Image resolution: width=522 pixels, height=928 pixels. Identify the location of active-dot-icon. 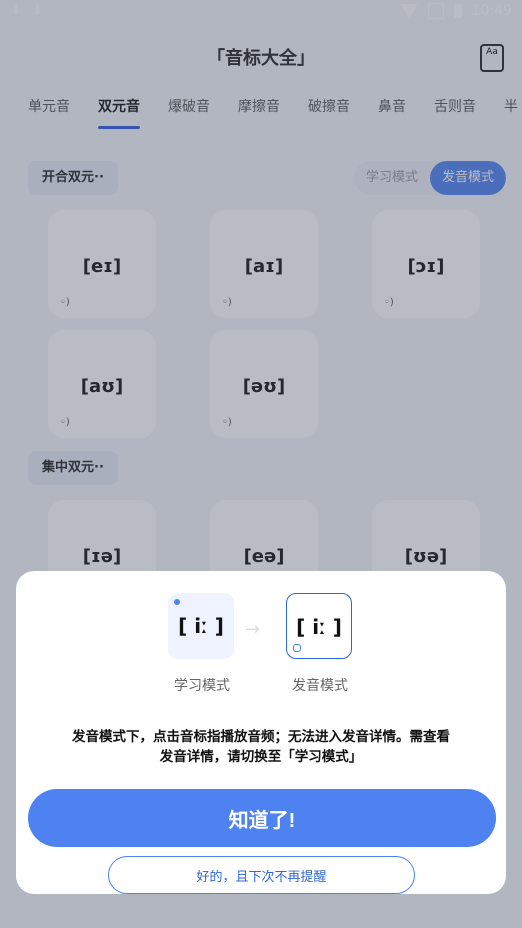
(177, 602).